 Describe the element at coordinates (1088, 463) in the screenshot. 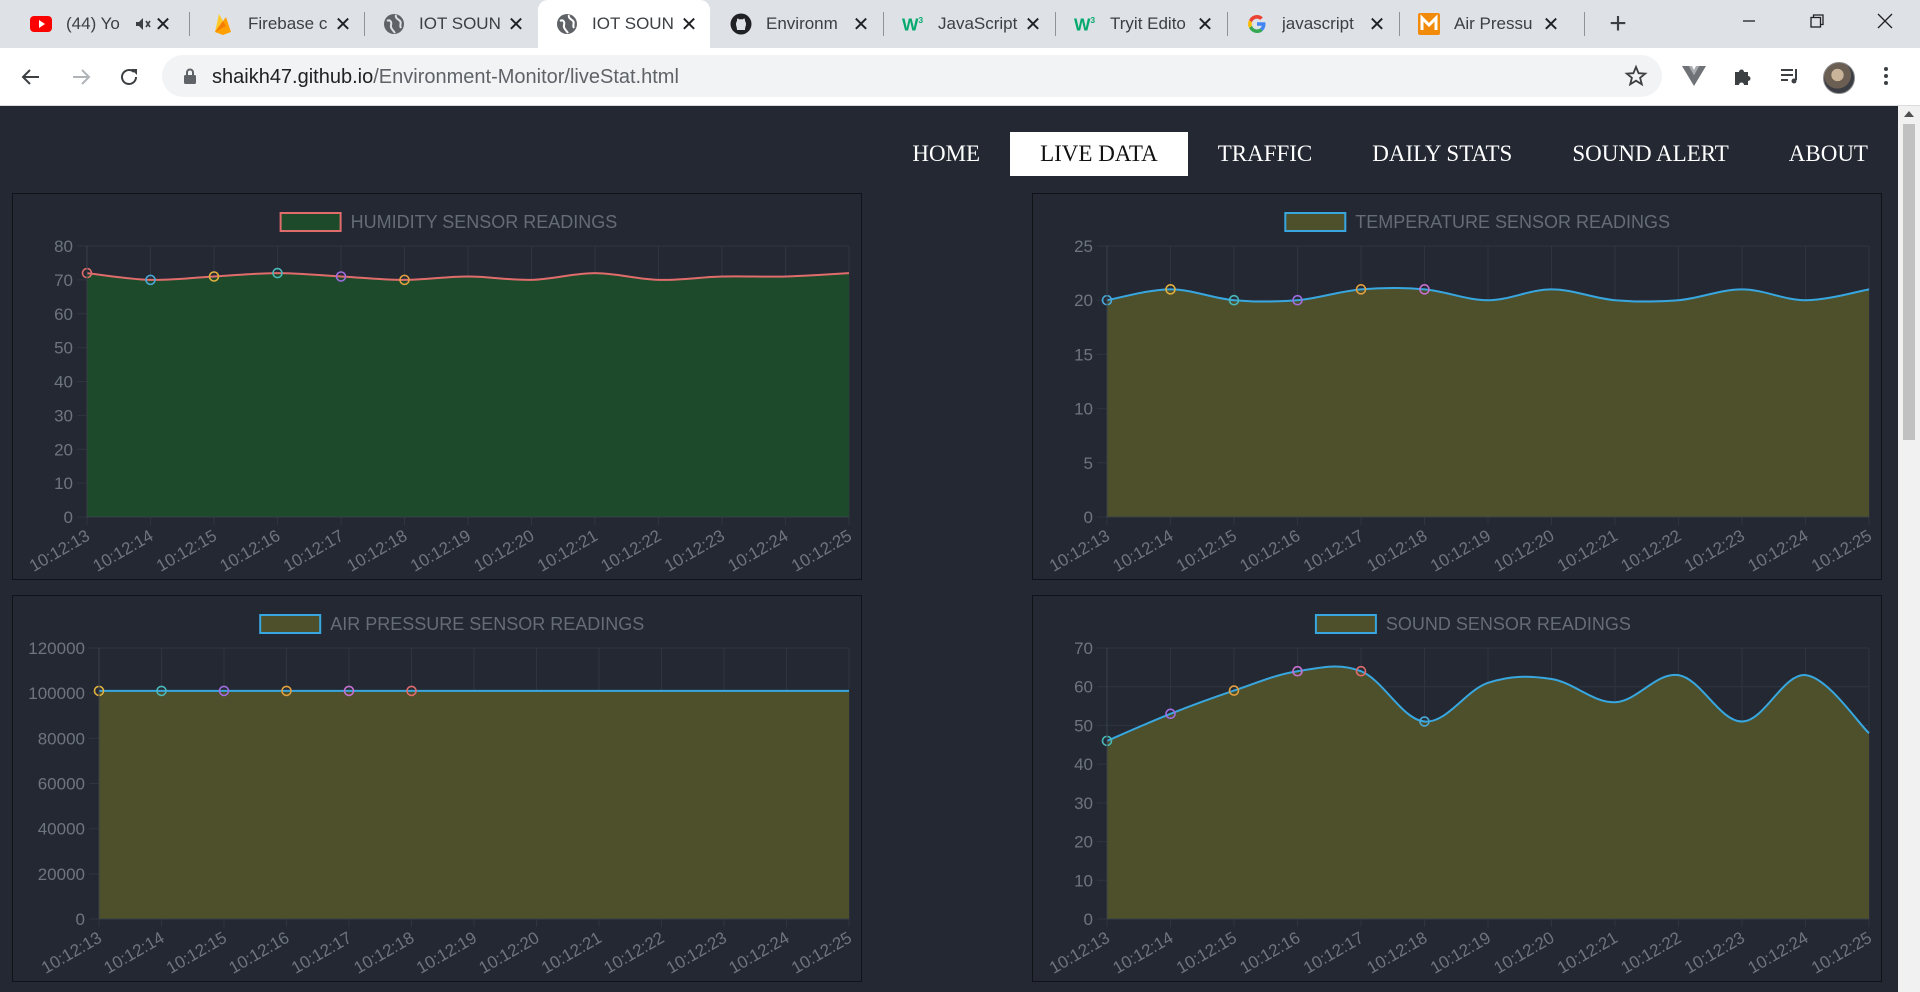

I see `y-tick-label: 5` at that location.